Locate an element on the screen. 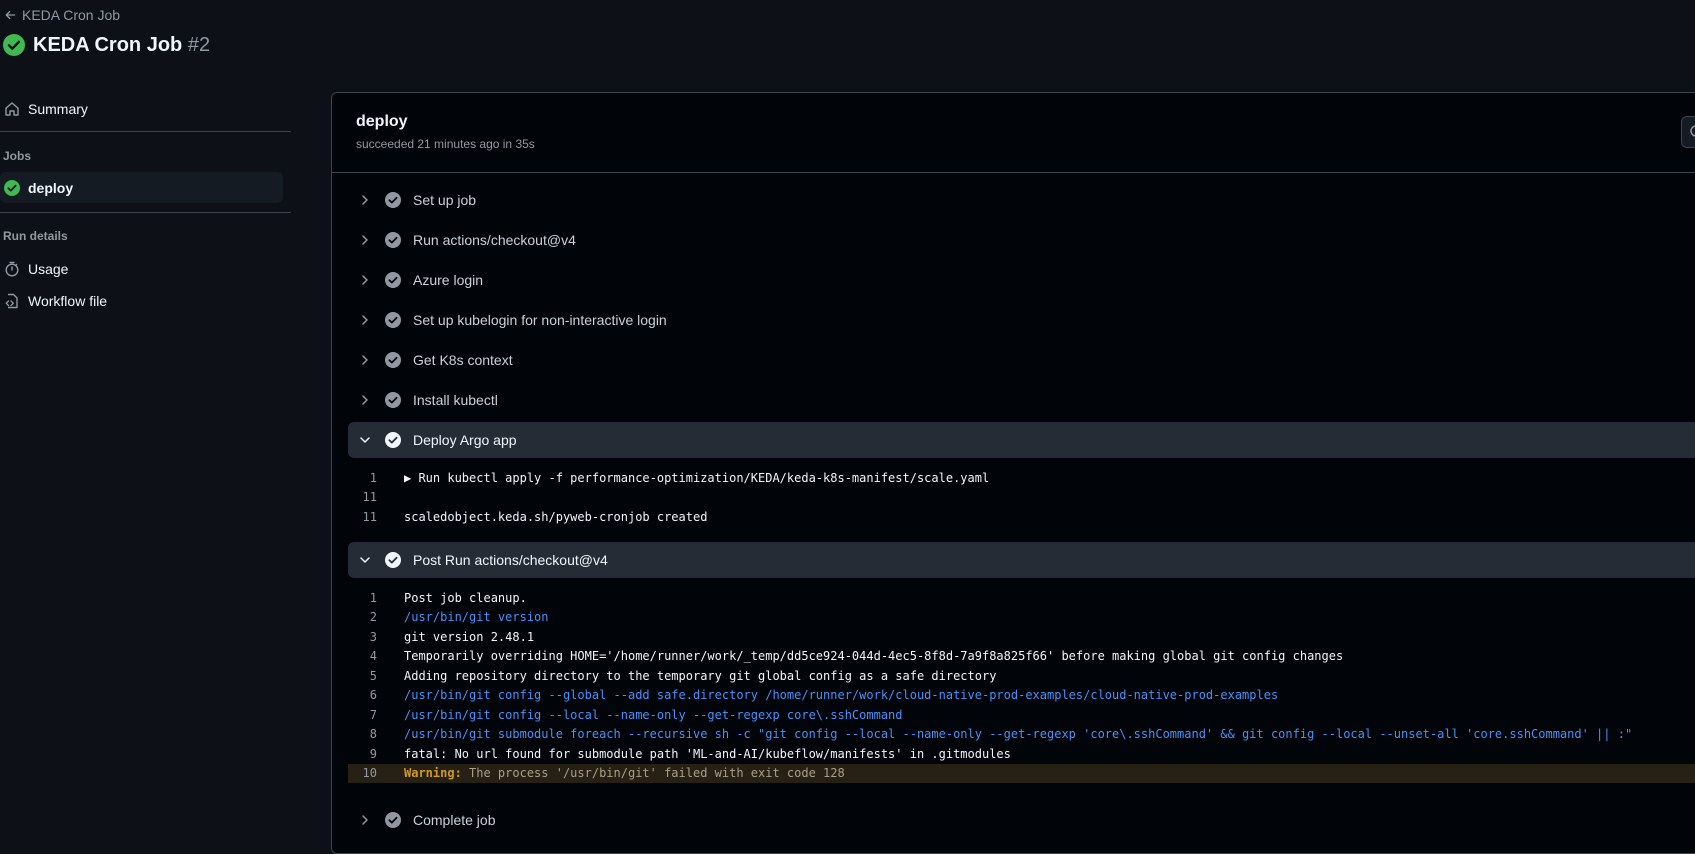  log-line: 1 Post job cleanup. is located at coordinates (1021, 598).